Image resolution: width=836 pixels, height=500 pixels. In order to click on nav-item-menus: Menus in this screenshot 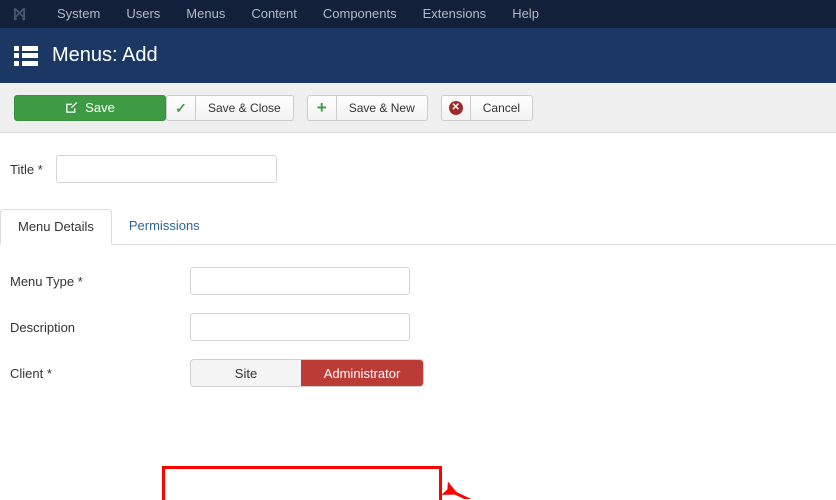, I will do `click(205, 14)`.